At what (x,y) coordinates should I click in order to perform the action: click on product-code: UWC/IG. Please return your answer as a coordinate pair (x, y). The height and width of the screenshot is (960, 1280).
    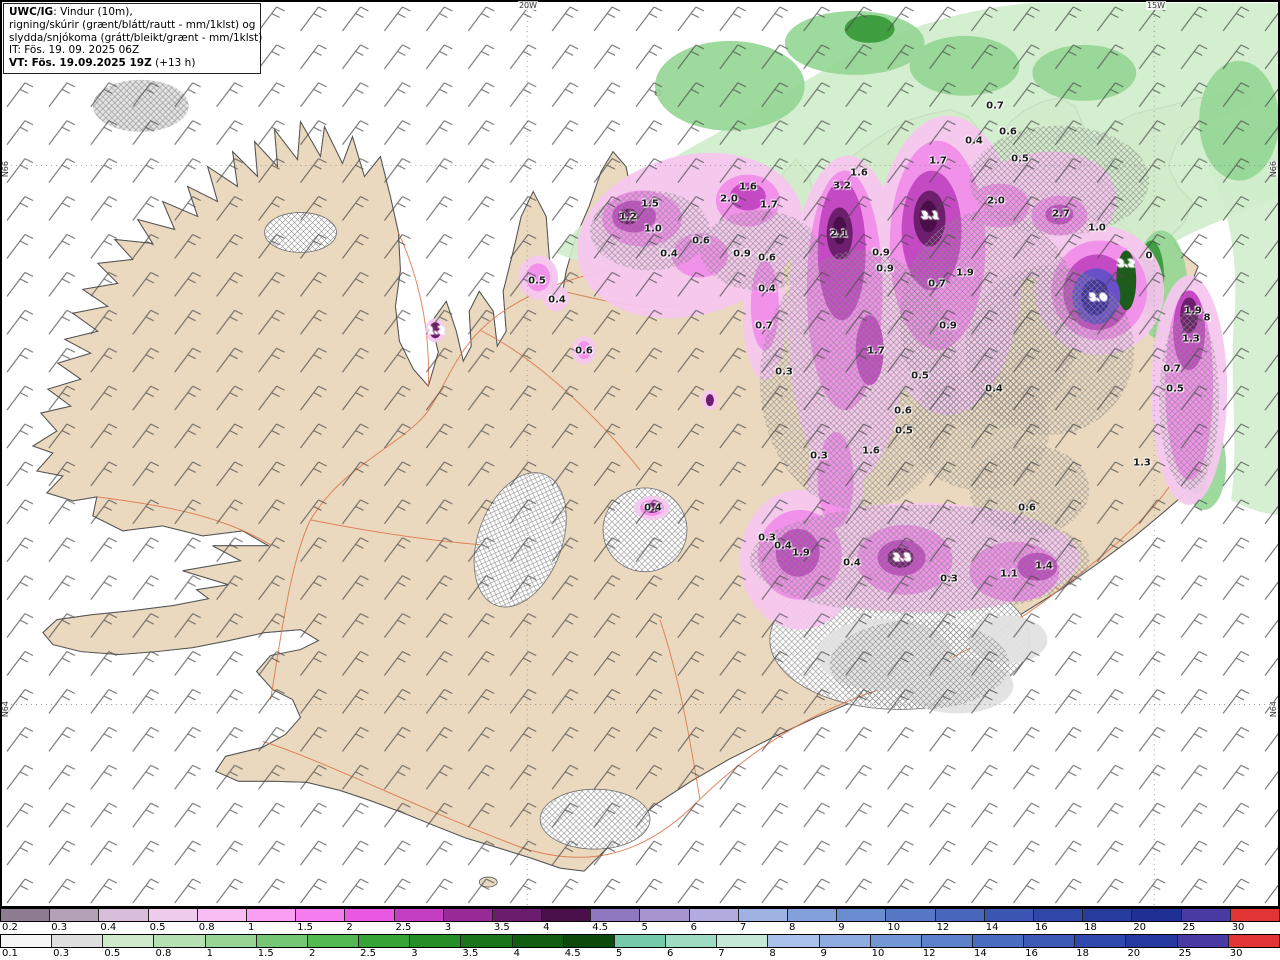
    Looking at the image, I should click on (31, 12).